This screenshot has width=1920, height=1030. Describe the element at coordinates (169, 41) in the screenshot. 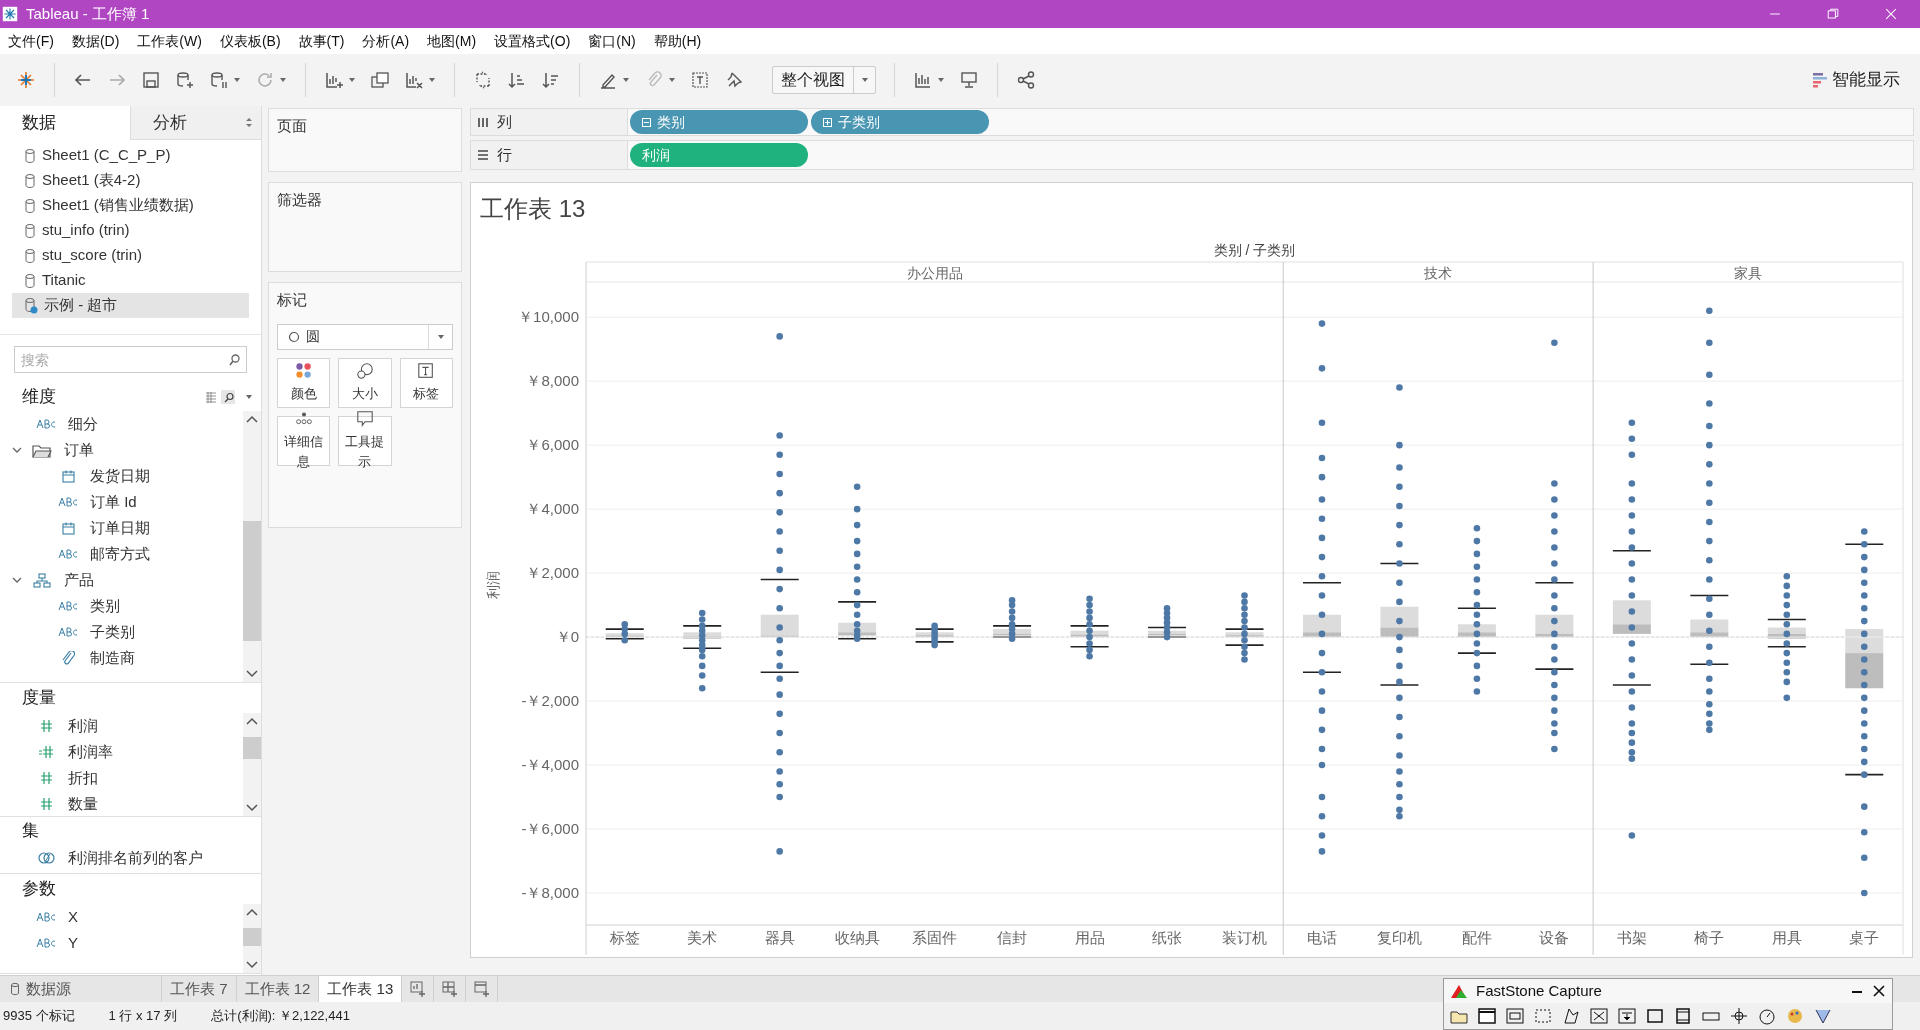

I see `menu-item: 工作表(W)` at that location.